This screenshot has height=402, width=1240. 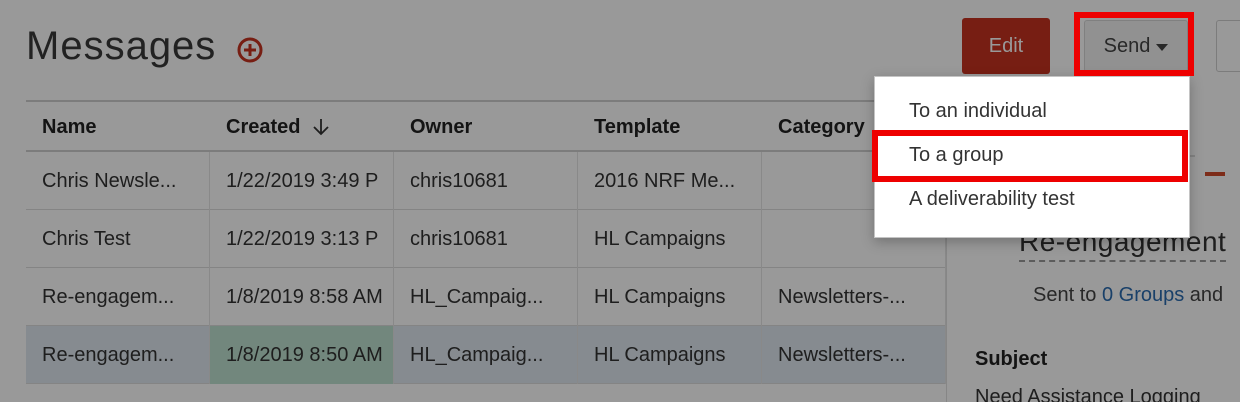 I want to click on highlight-to-group, so click(x=1030, y=156).